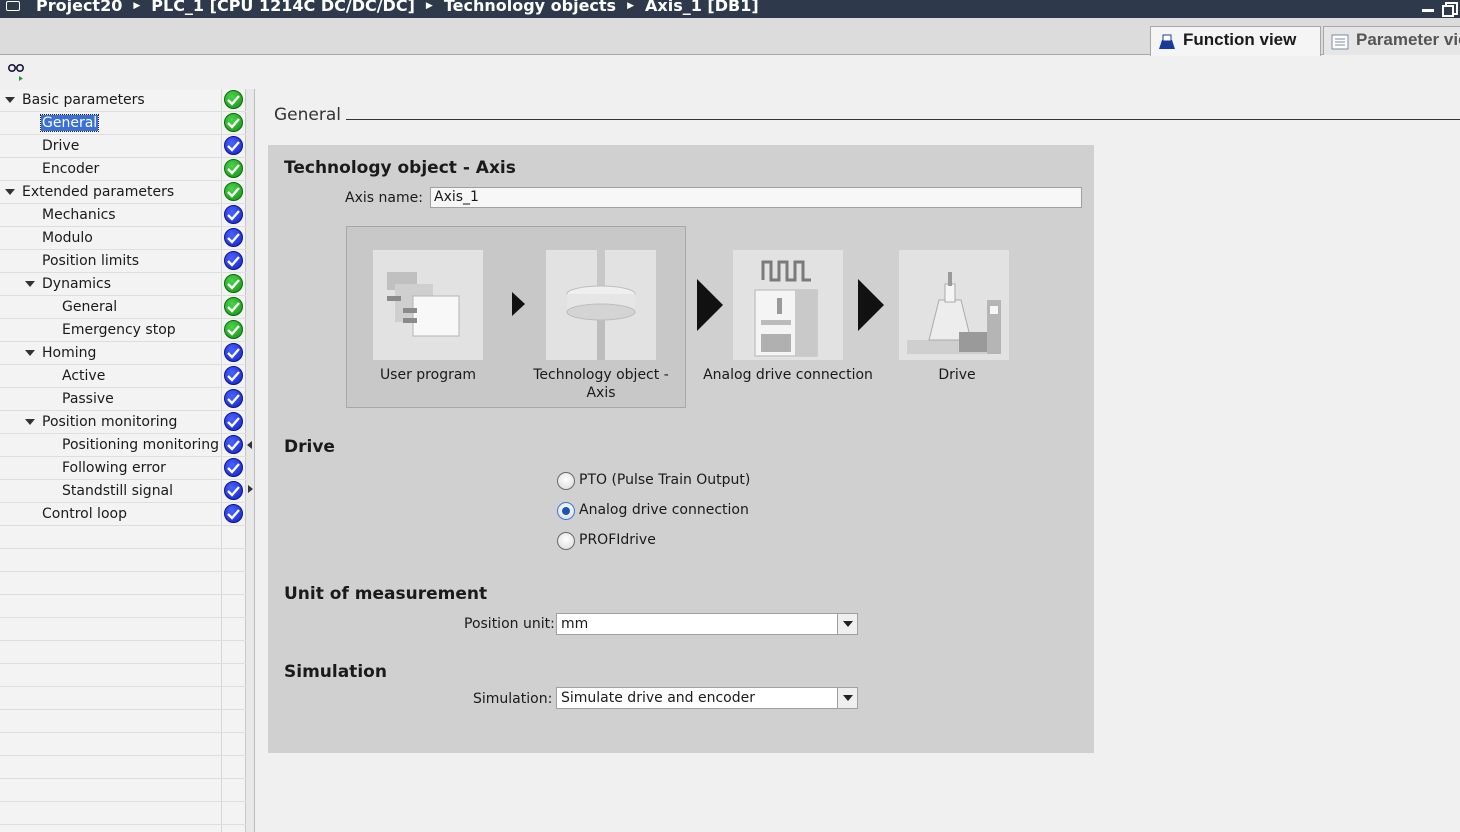 This screenshot has width=1460, height=832. Describe the element at coordinates (1240, 39) in the screenshot. I see `tab-function-view-label: Function view` at that location.